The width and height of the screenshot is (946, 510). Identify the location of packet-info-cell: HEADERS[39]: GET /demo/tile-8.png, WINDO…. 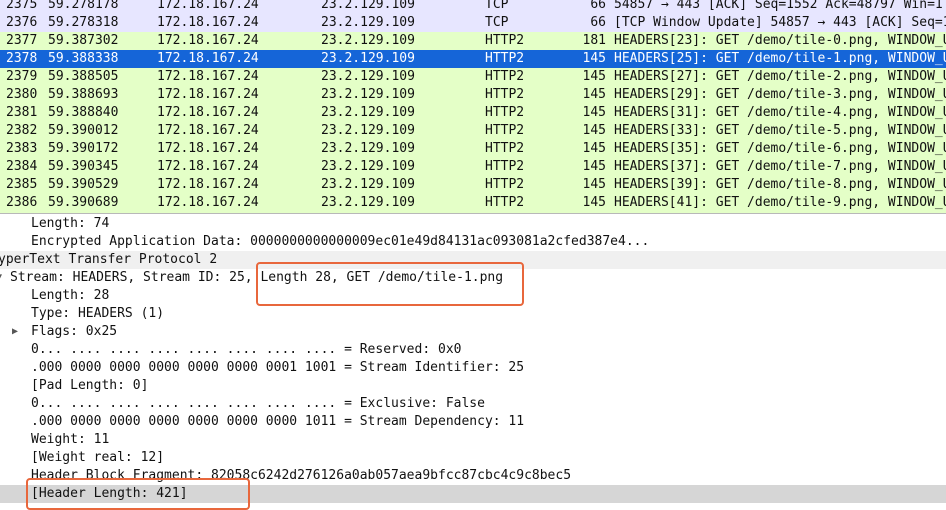
(780, 184).